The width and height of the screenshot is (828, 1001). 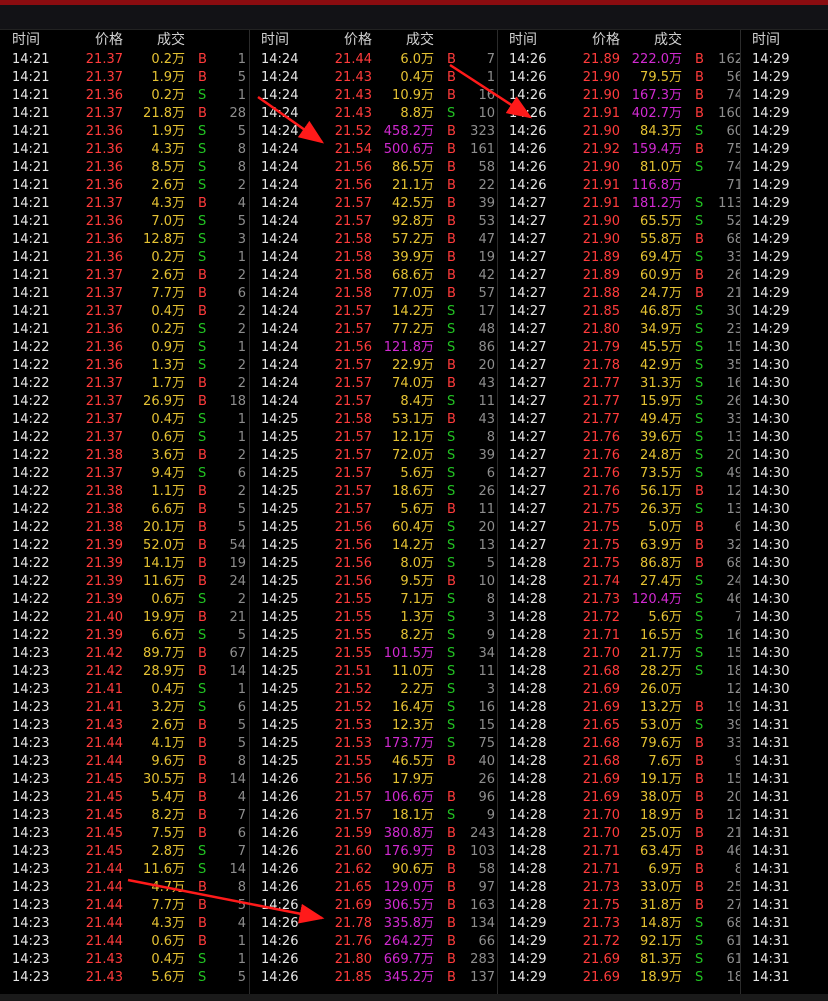 What do you see at coordinates (168, 59) in the screenshot?
I see `trade-volume: 0.2万` at bounding box center [168, 59].